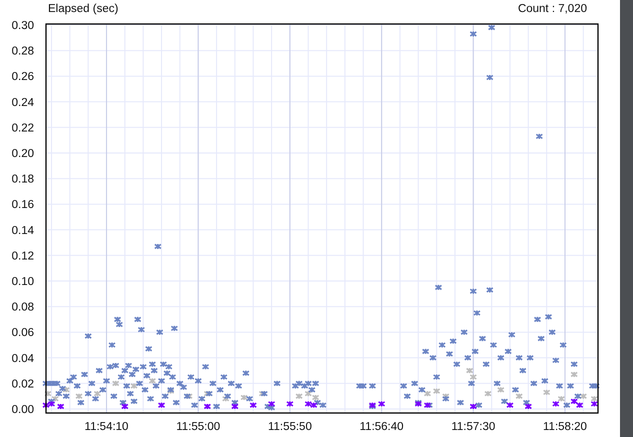  What do you see at coordinates (23, 410) in the screenshot?
I see `y-tick-label: 0.00` at bounding box center [23, 410].